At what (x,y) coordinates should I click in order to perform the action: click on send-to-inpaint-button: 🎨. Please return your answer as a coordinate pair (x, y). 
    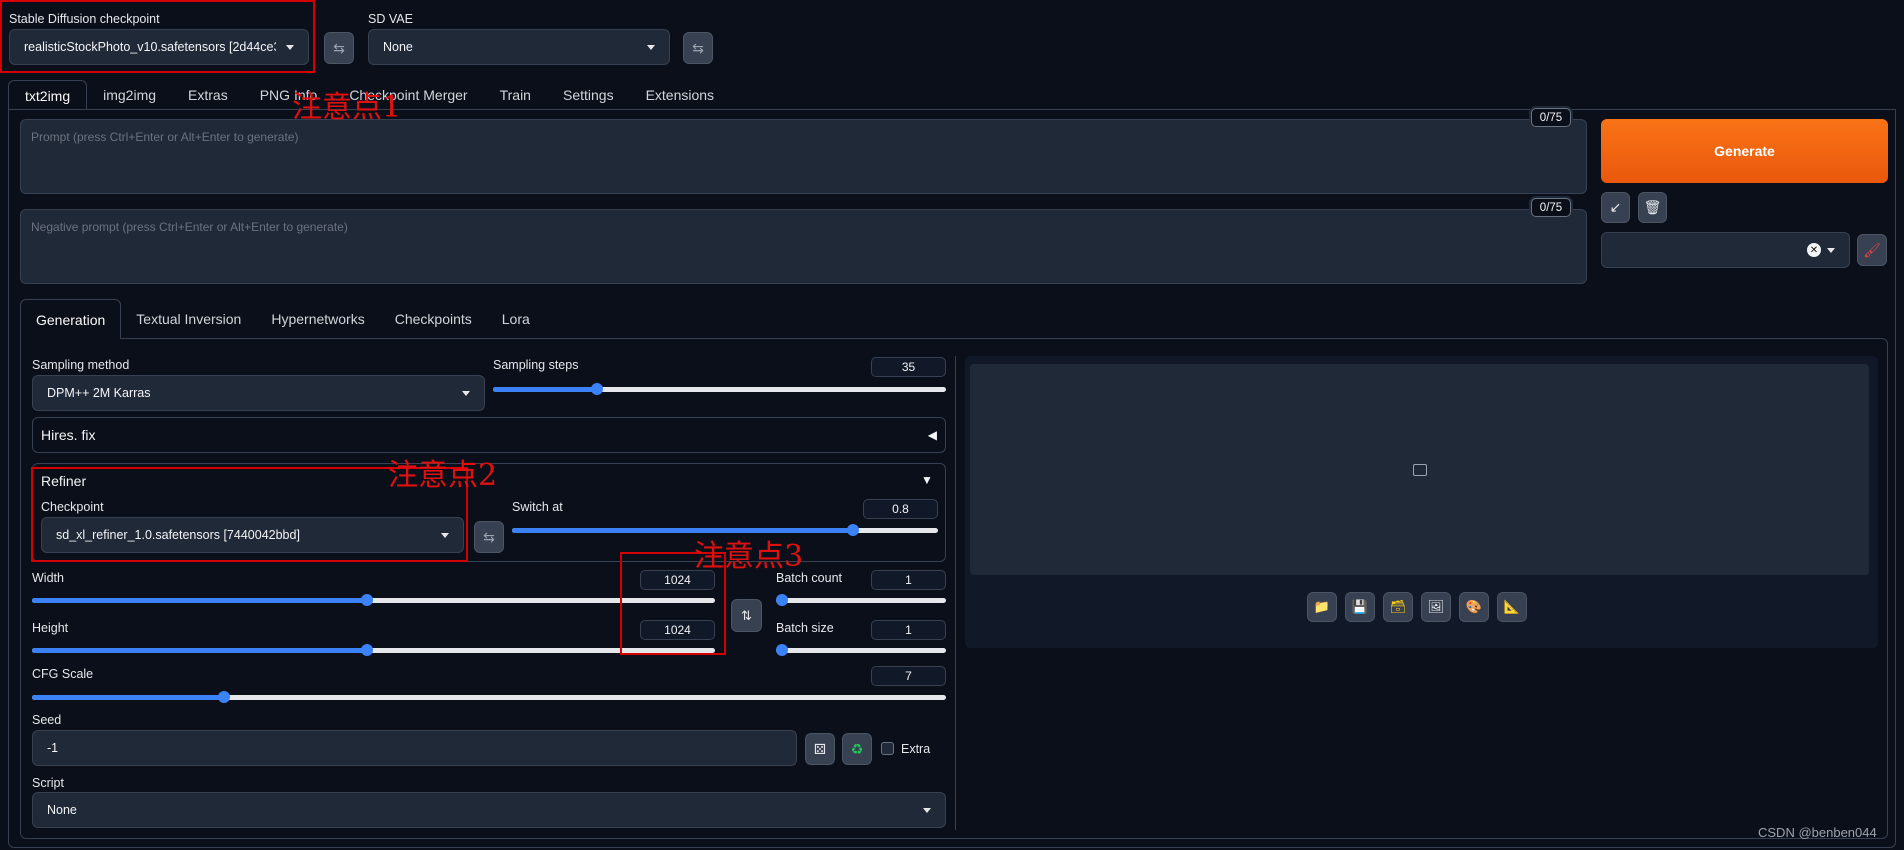
    Looking at the image, I should click on (1474, 607).